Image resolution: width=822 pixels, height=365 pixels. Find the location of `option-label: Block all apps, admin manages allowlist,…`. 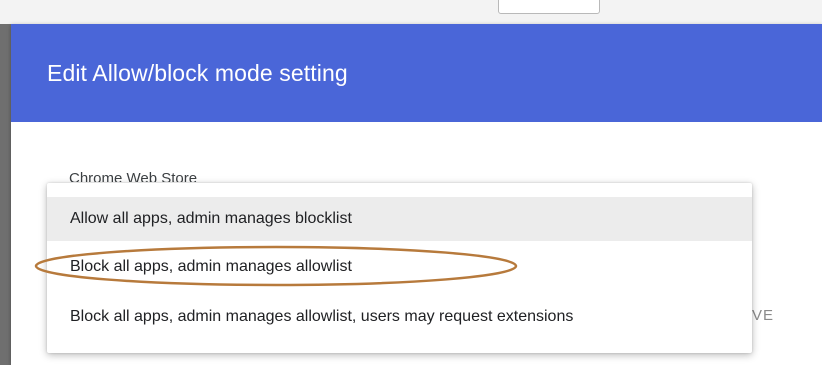

option-label: Block all apps, admin manages allowlist,… is located at coordinates (322, 316).